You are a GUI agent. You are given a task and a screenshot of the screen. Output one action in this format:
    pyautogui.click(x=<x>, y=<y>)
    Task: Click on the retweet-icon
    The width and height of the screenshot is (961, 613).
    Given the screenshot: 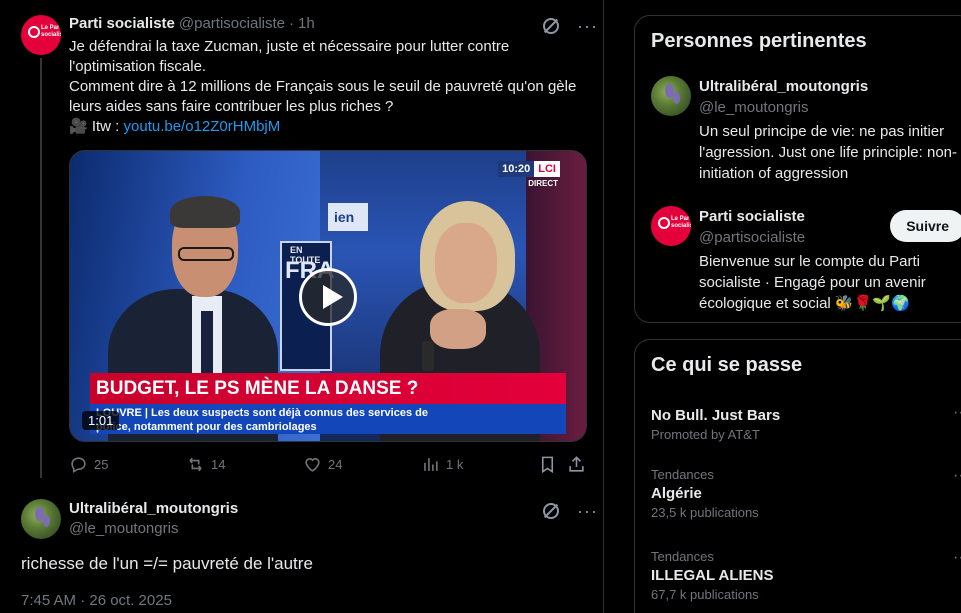 What is the action you would take?
    pyautogui.click(x=195, y=464)
    